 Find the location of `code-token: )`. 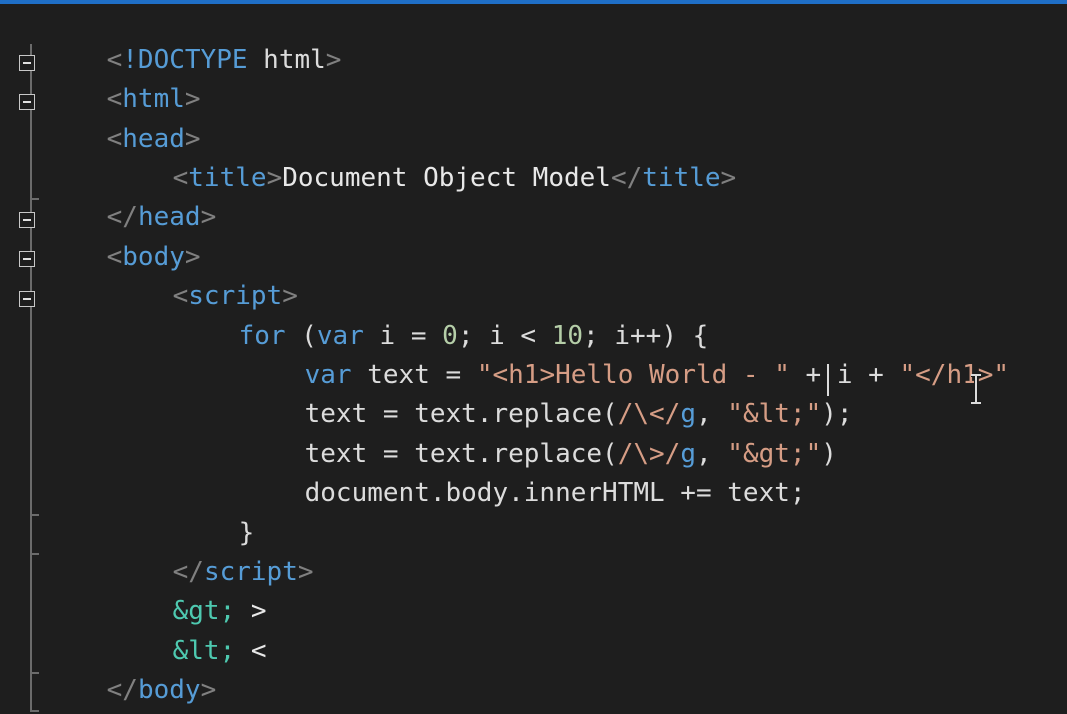

code-token: ) is located at coordinates (829, 454).